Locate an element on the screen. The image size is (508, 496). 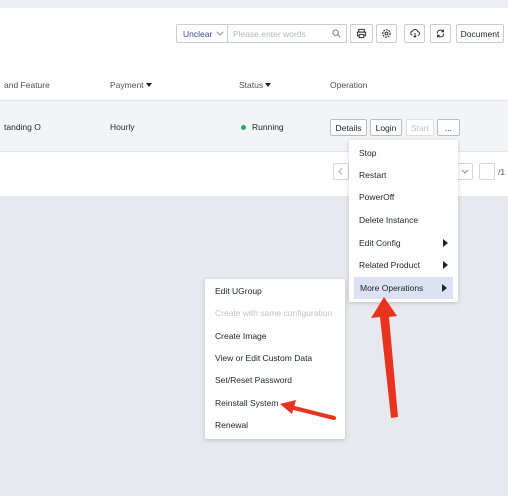
refresh-icon is located at coordinates (440, 33).